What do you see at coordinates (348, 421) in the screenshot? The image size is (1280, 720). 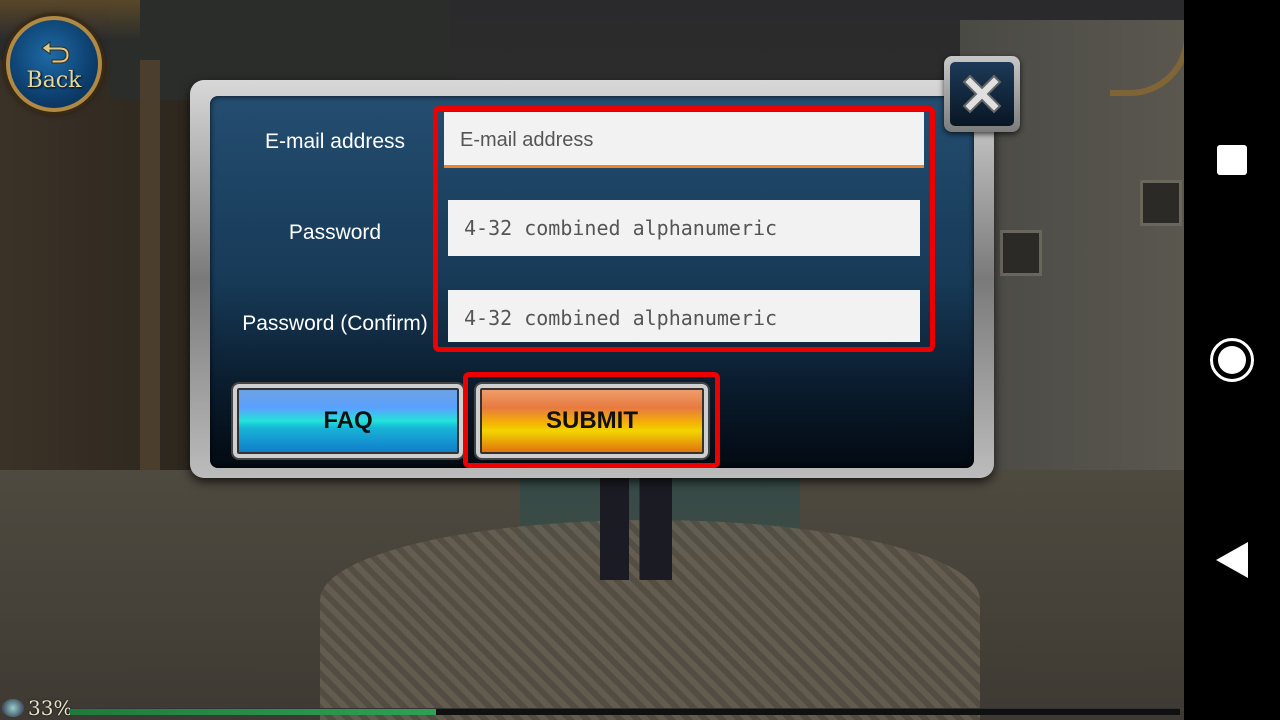 I see `faq-button: FAQ` at bounding box center [348, 421].